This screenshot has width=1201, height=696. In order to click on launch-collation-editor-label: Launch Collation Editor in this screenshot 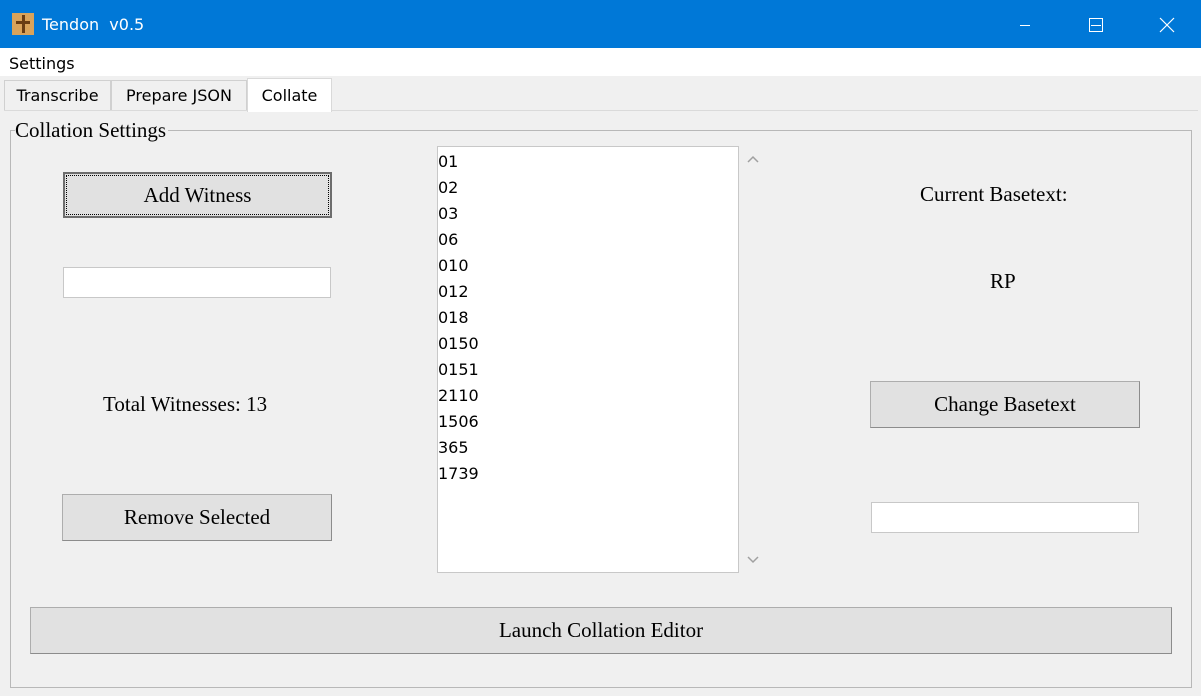, I will do `click(601, 630)`.